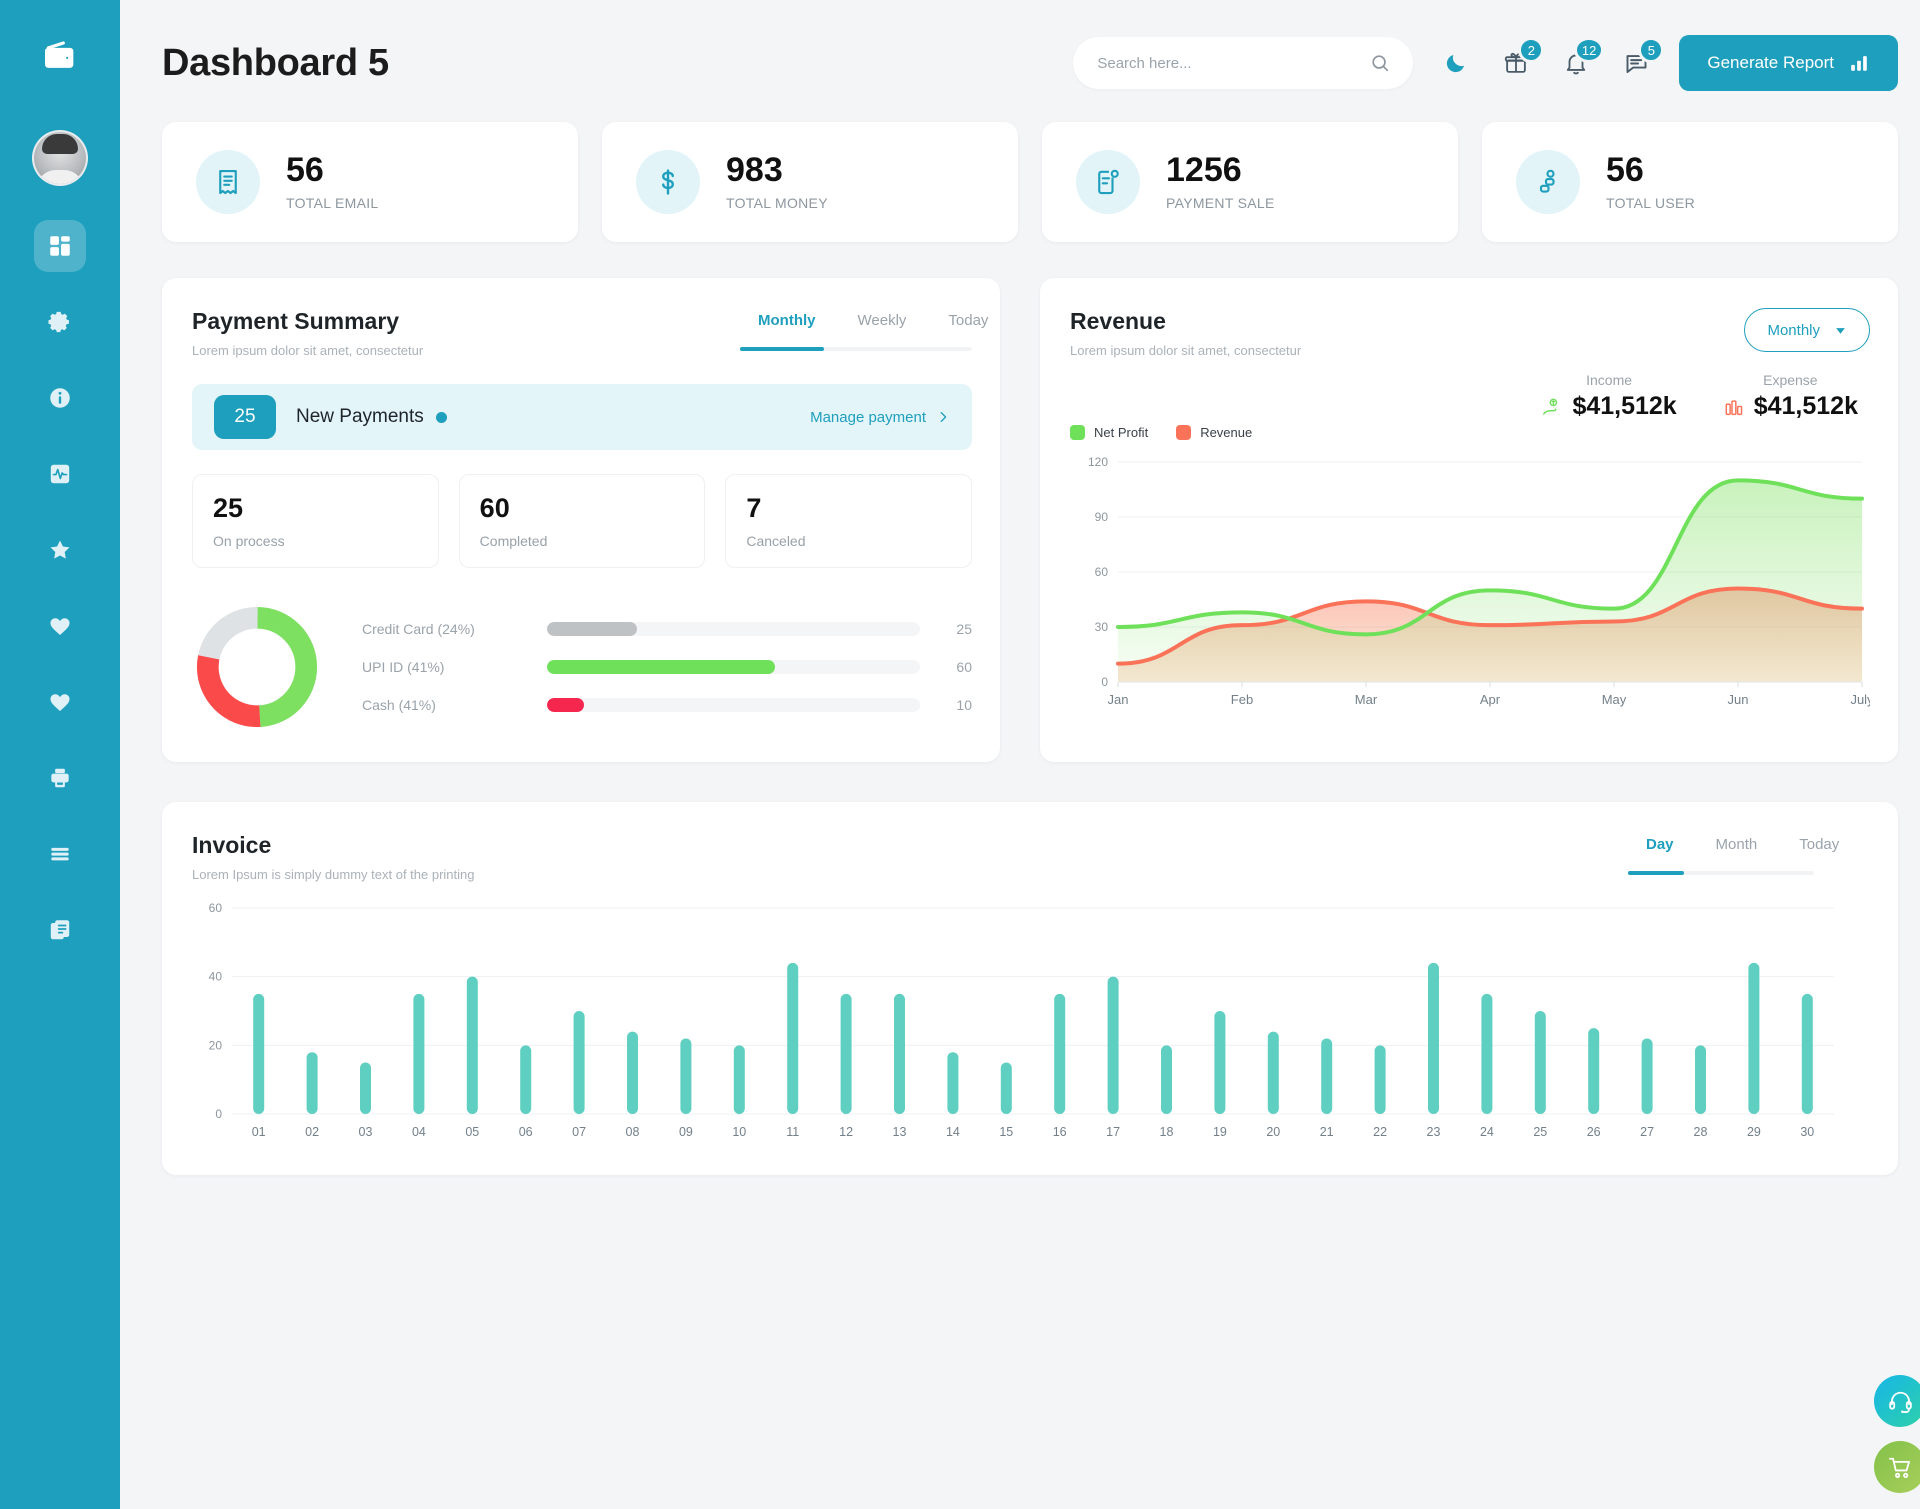 Image resolution: width=1920 pixels, height=1509 pixels. Describe the element at coordinates (259, 1132) in the screenshot. I see `svg-text: 01` at that location.